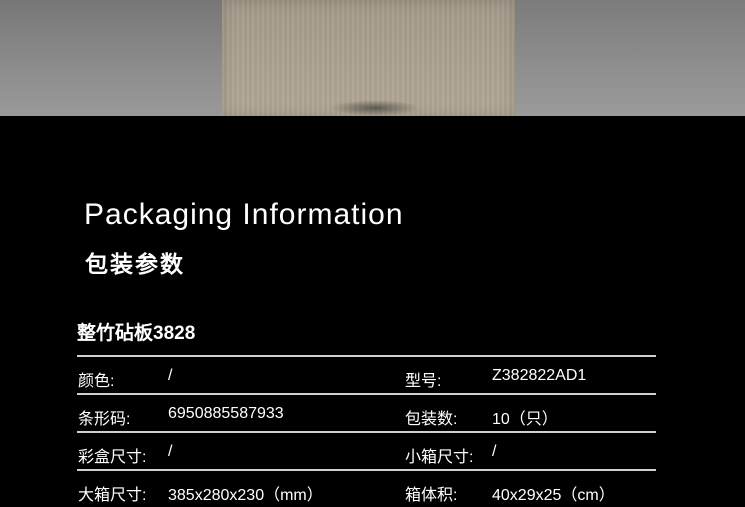 The width and height of the screenshot is (745, 507). Describe the element at coordinates (136, 333) in the screenshot. I see `product-name: 整竹砧板3828` at that location.